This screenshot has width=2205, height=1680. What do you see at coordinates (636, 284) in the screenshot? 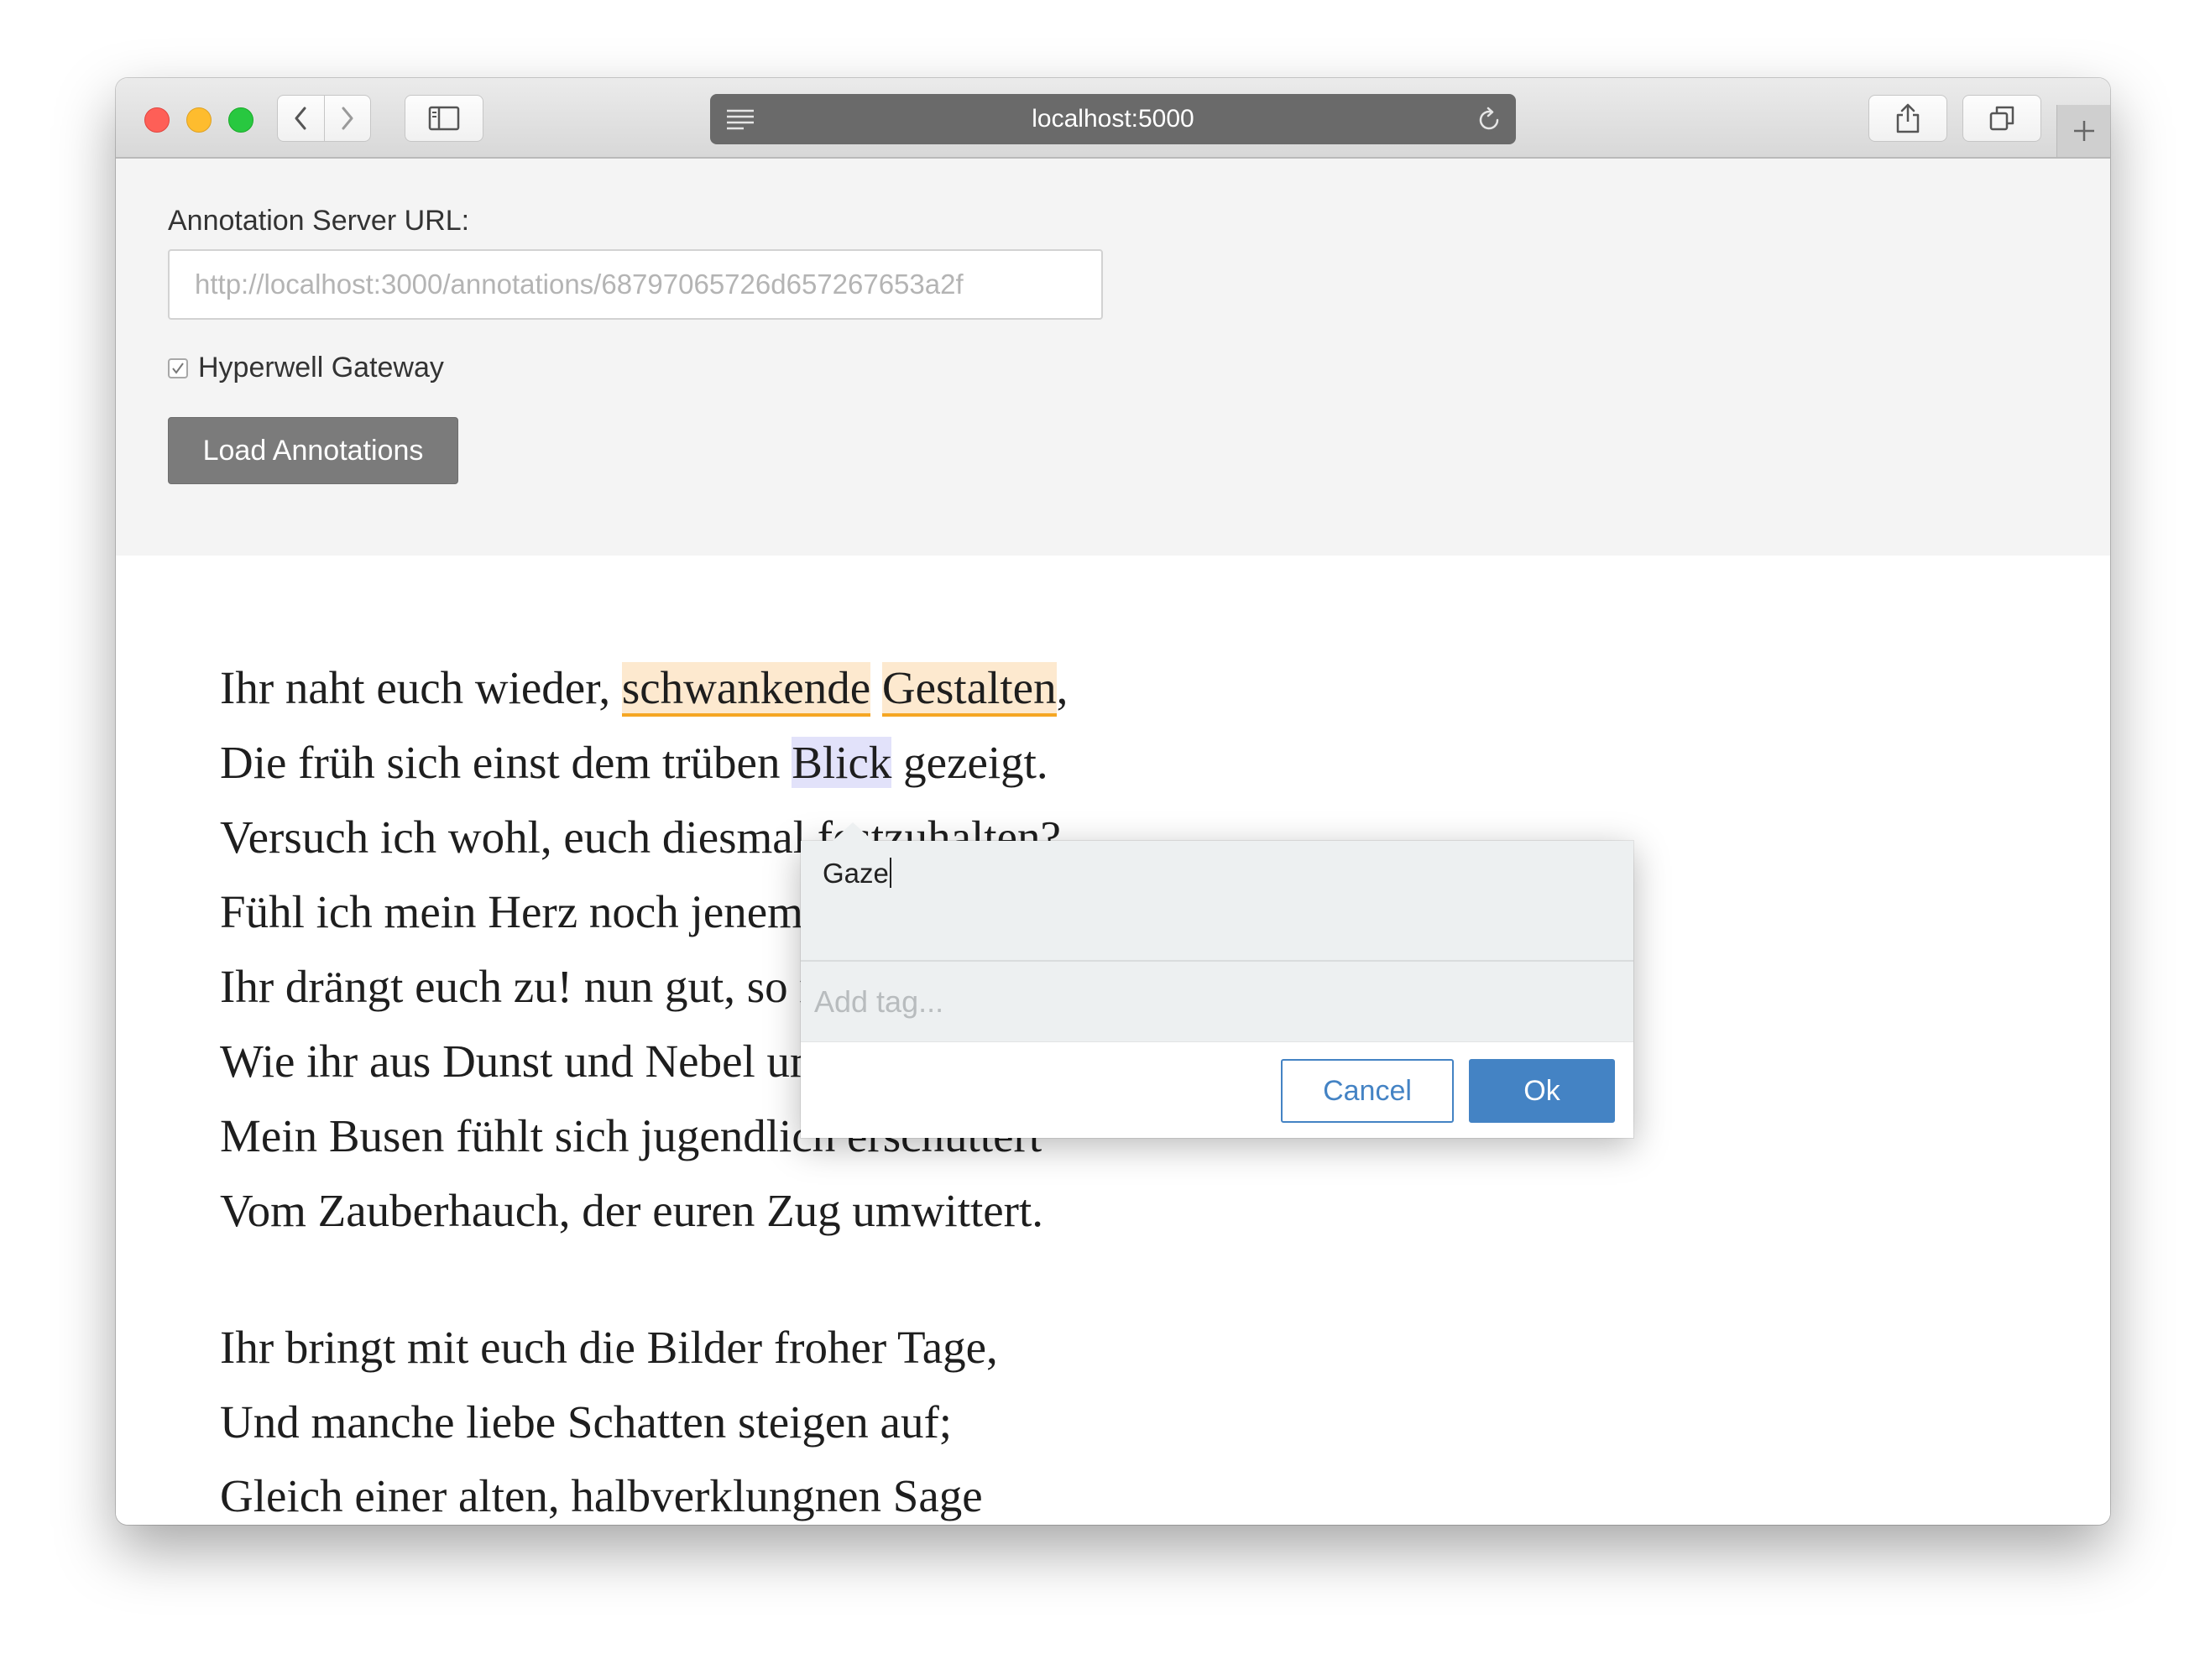
I see `server-url-input` at bounding box center [636, 284].